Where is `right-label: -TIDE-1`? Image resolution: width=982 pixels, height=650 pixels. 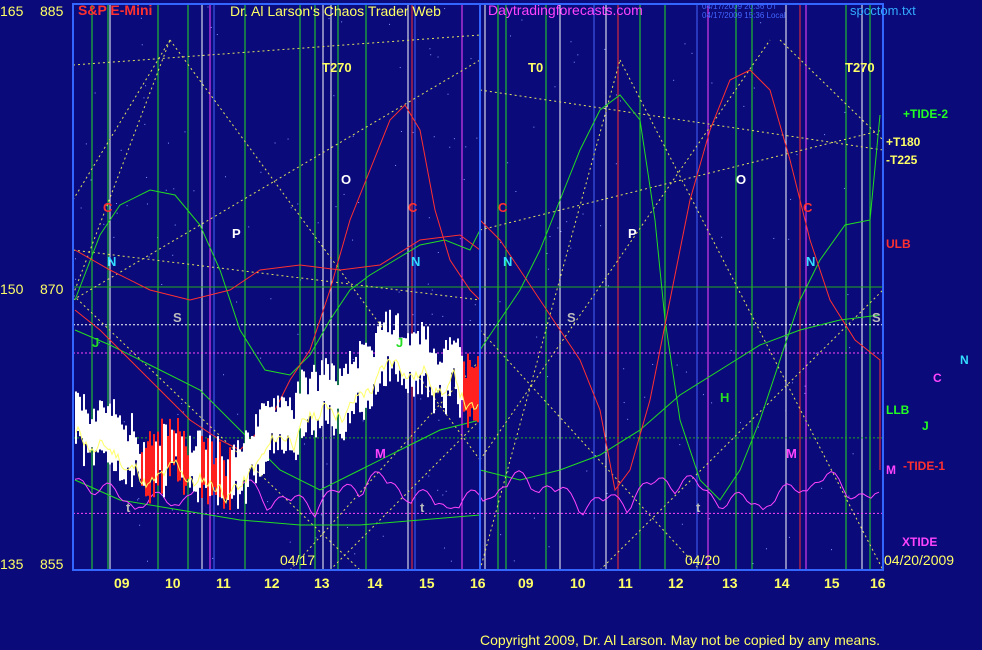 right-label: -TIDE-1 is located at coordinates (924, 466).